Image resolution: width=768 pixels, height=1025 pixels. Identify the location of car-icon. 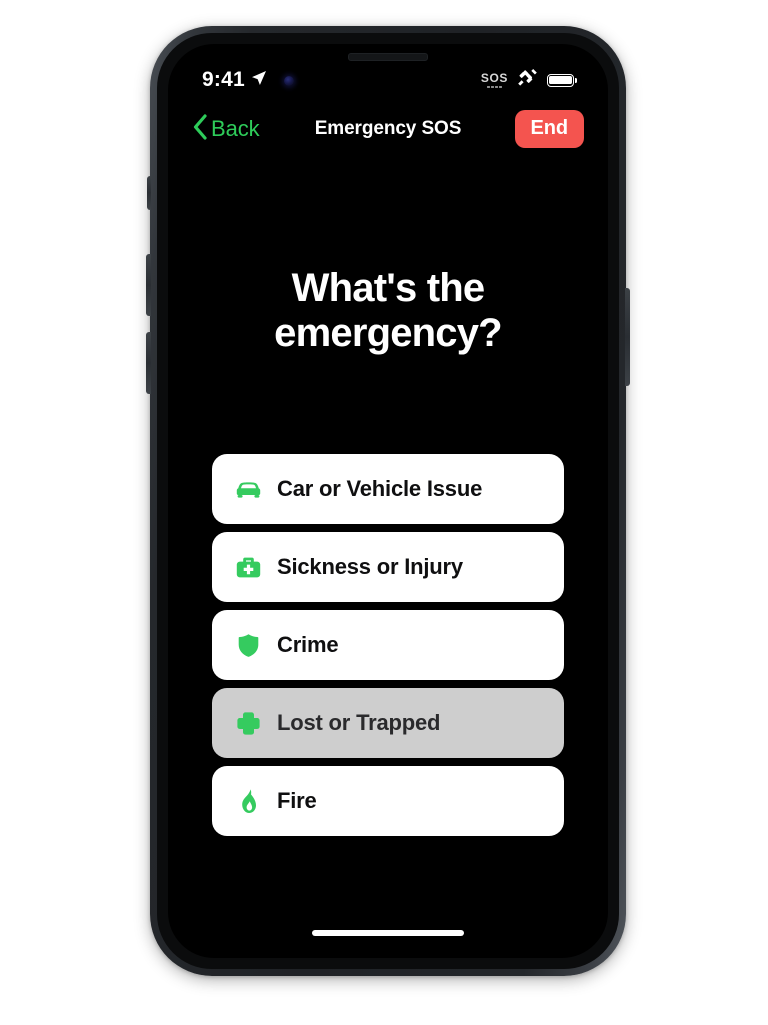
(248, 489).